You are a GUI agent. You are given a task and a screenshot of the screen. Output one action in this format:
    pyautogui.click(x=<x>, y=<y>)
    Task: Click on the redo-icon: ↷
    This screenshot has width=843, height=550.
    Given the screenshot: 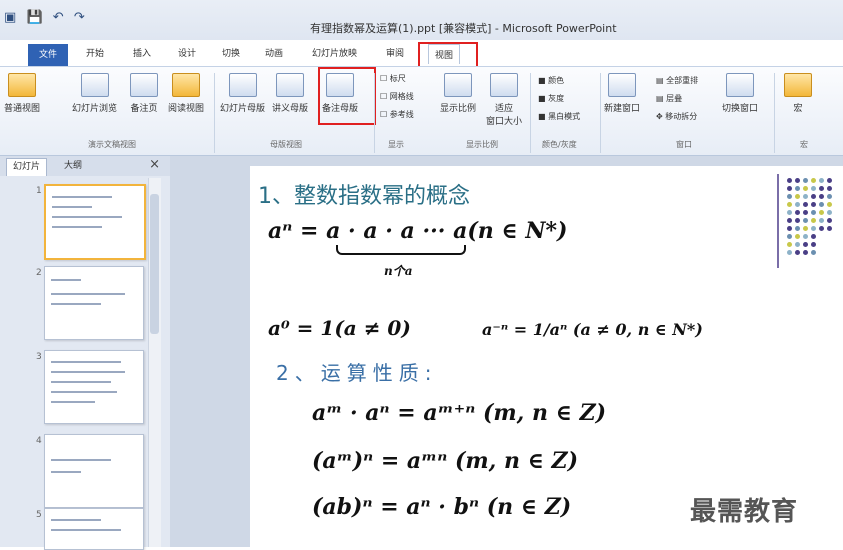 What is the action you would take?
    pyautogui.click(x=79, y=17)
    